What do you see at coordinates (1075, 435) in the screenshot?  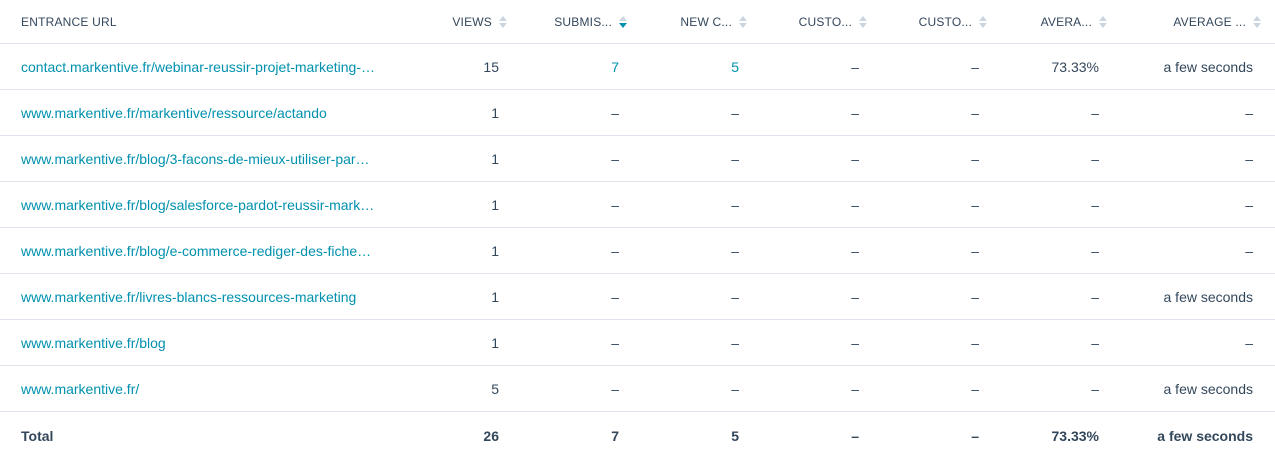 I see `total-average-1: 73.33%` at bounding box center [1075, 435].